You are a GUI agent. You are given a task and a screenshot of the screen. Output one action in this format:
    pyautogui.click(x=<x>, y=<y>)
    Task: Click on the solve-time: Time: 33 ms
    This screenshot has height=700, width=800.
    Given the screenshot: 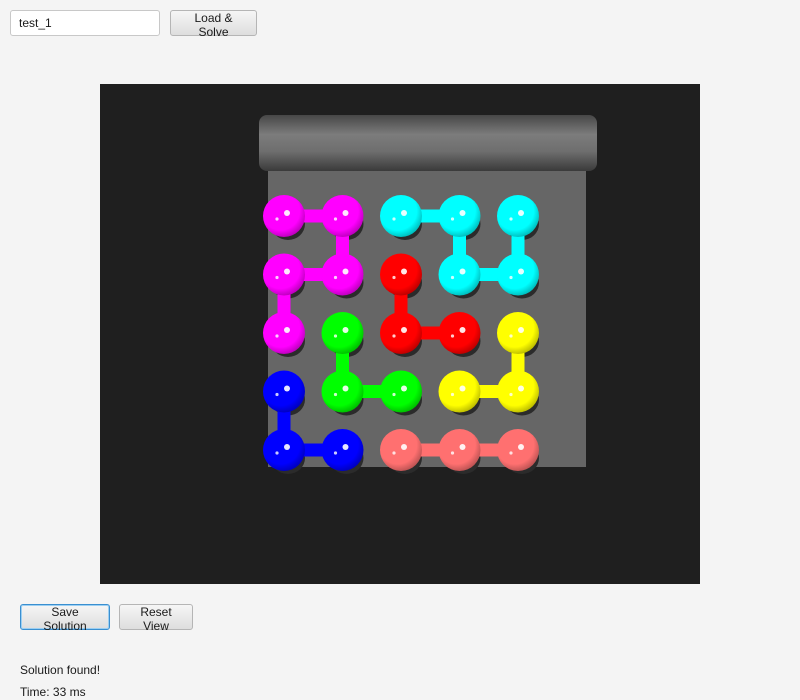 What is the action you would take?
    pyautogui.click(x=53, y=692)
    